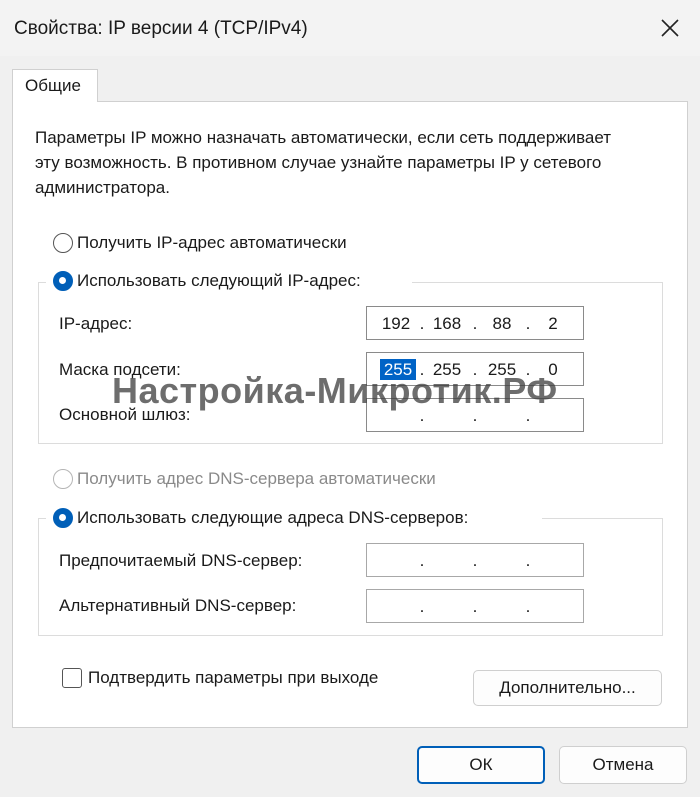  I want to click on subnet-octet-1: 255, so click(398, 369).